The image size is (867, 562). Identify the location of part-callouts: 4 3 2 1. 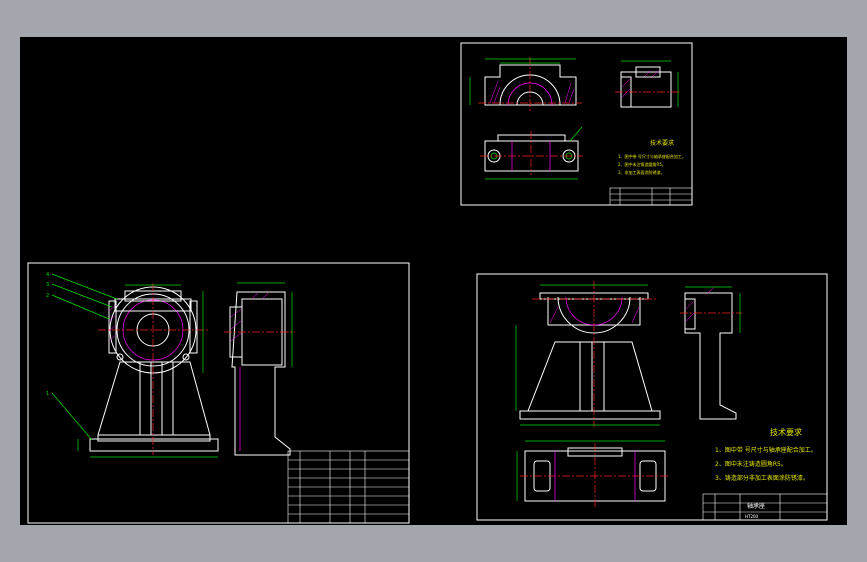
(82, 356).